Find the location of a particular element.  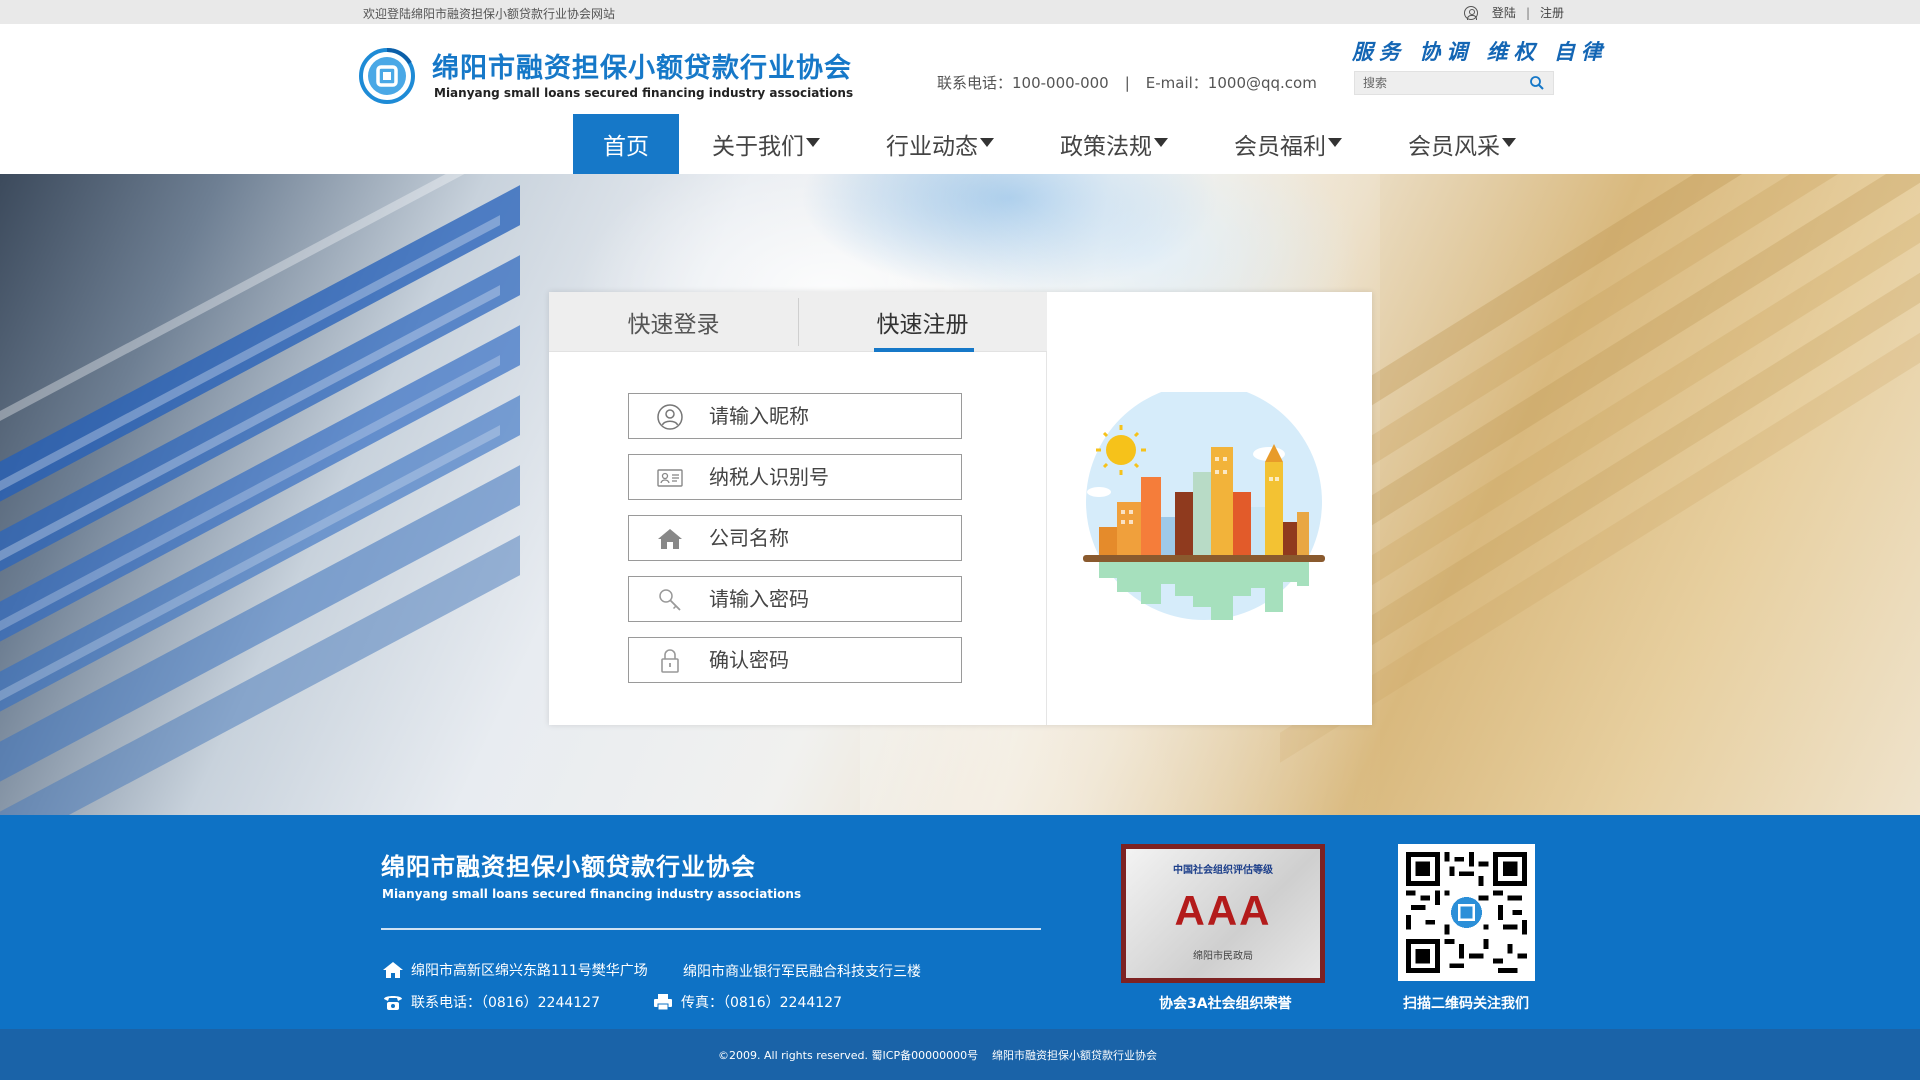

printer-icon is located at coordinates (663, 1002).